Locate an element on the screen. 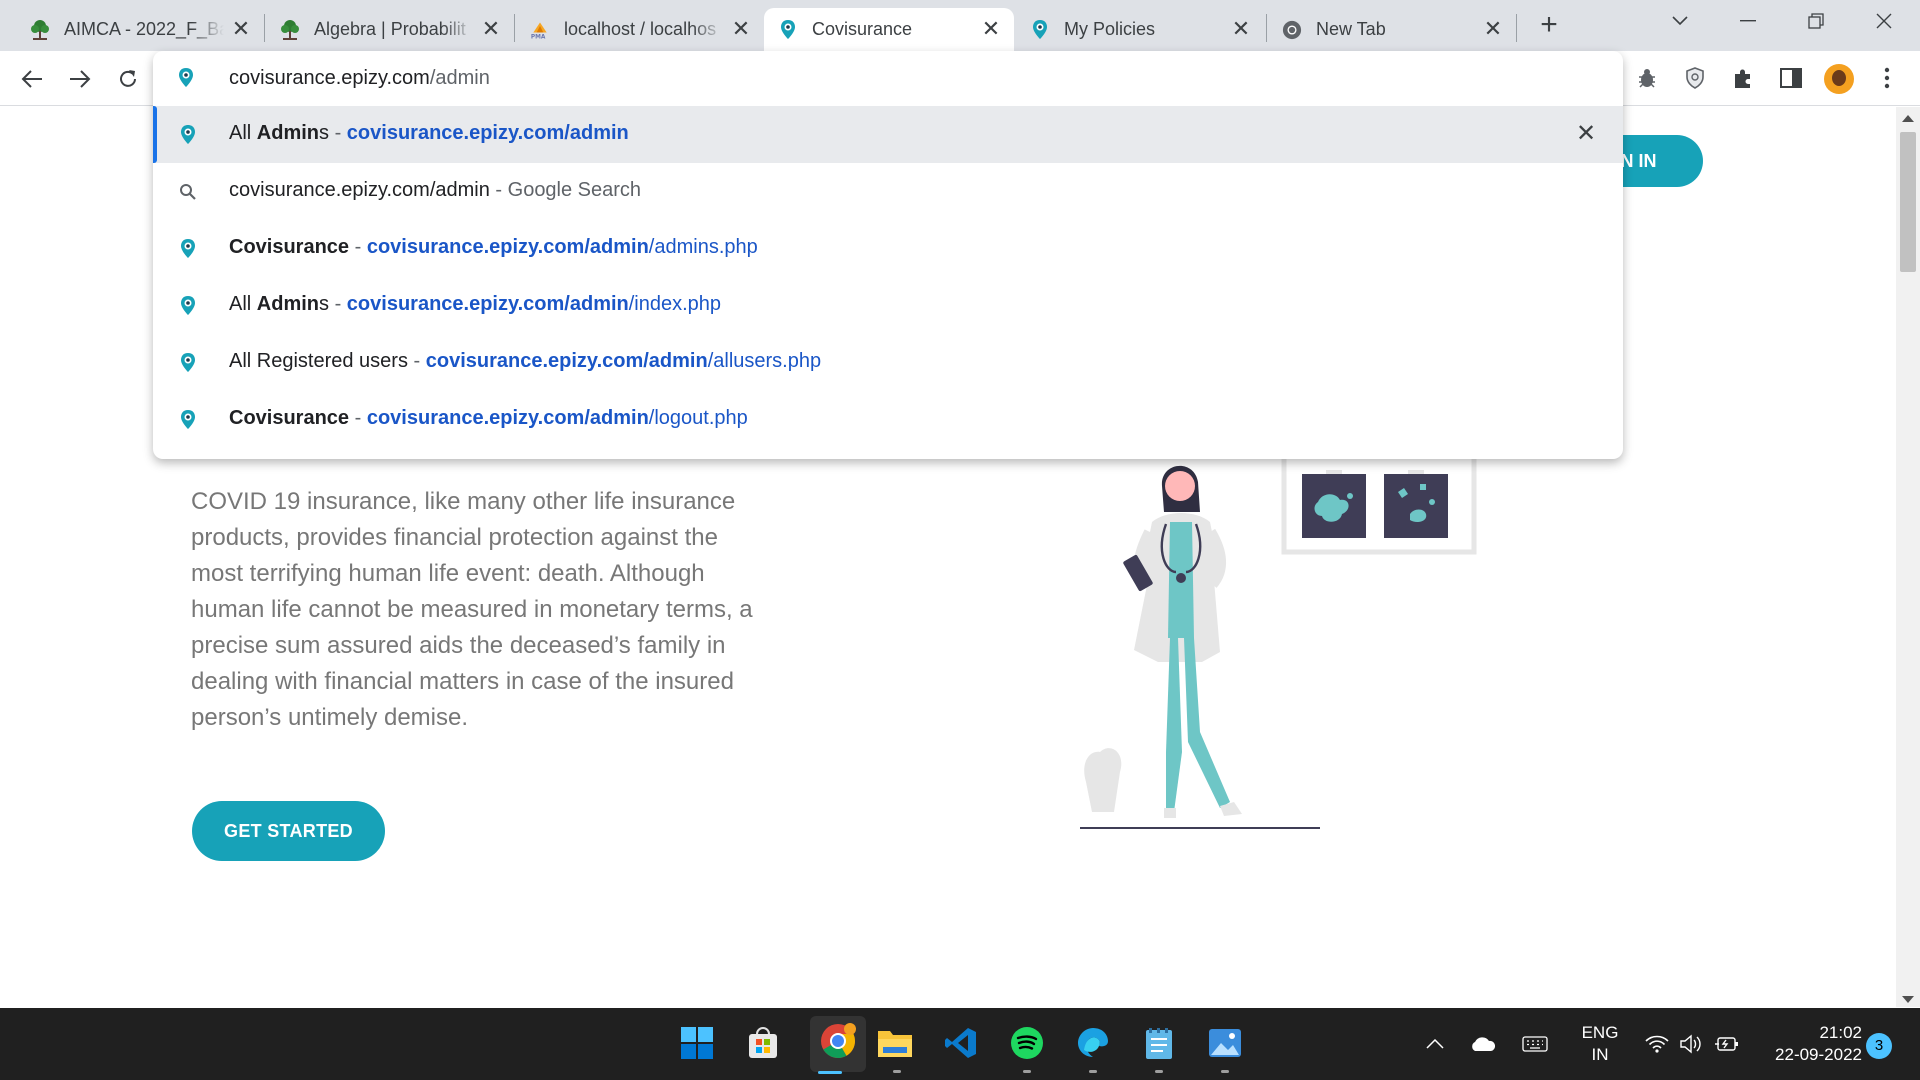  suggestion-url: /allusers.php is located at coordinates (764, 361).